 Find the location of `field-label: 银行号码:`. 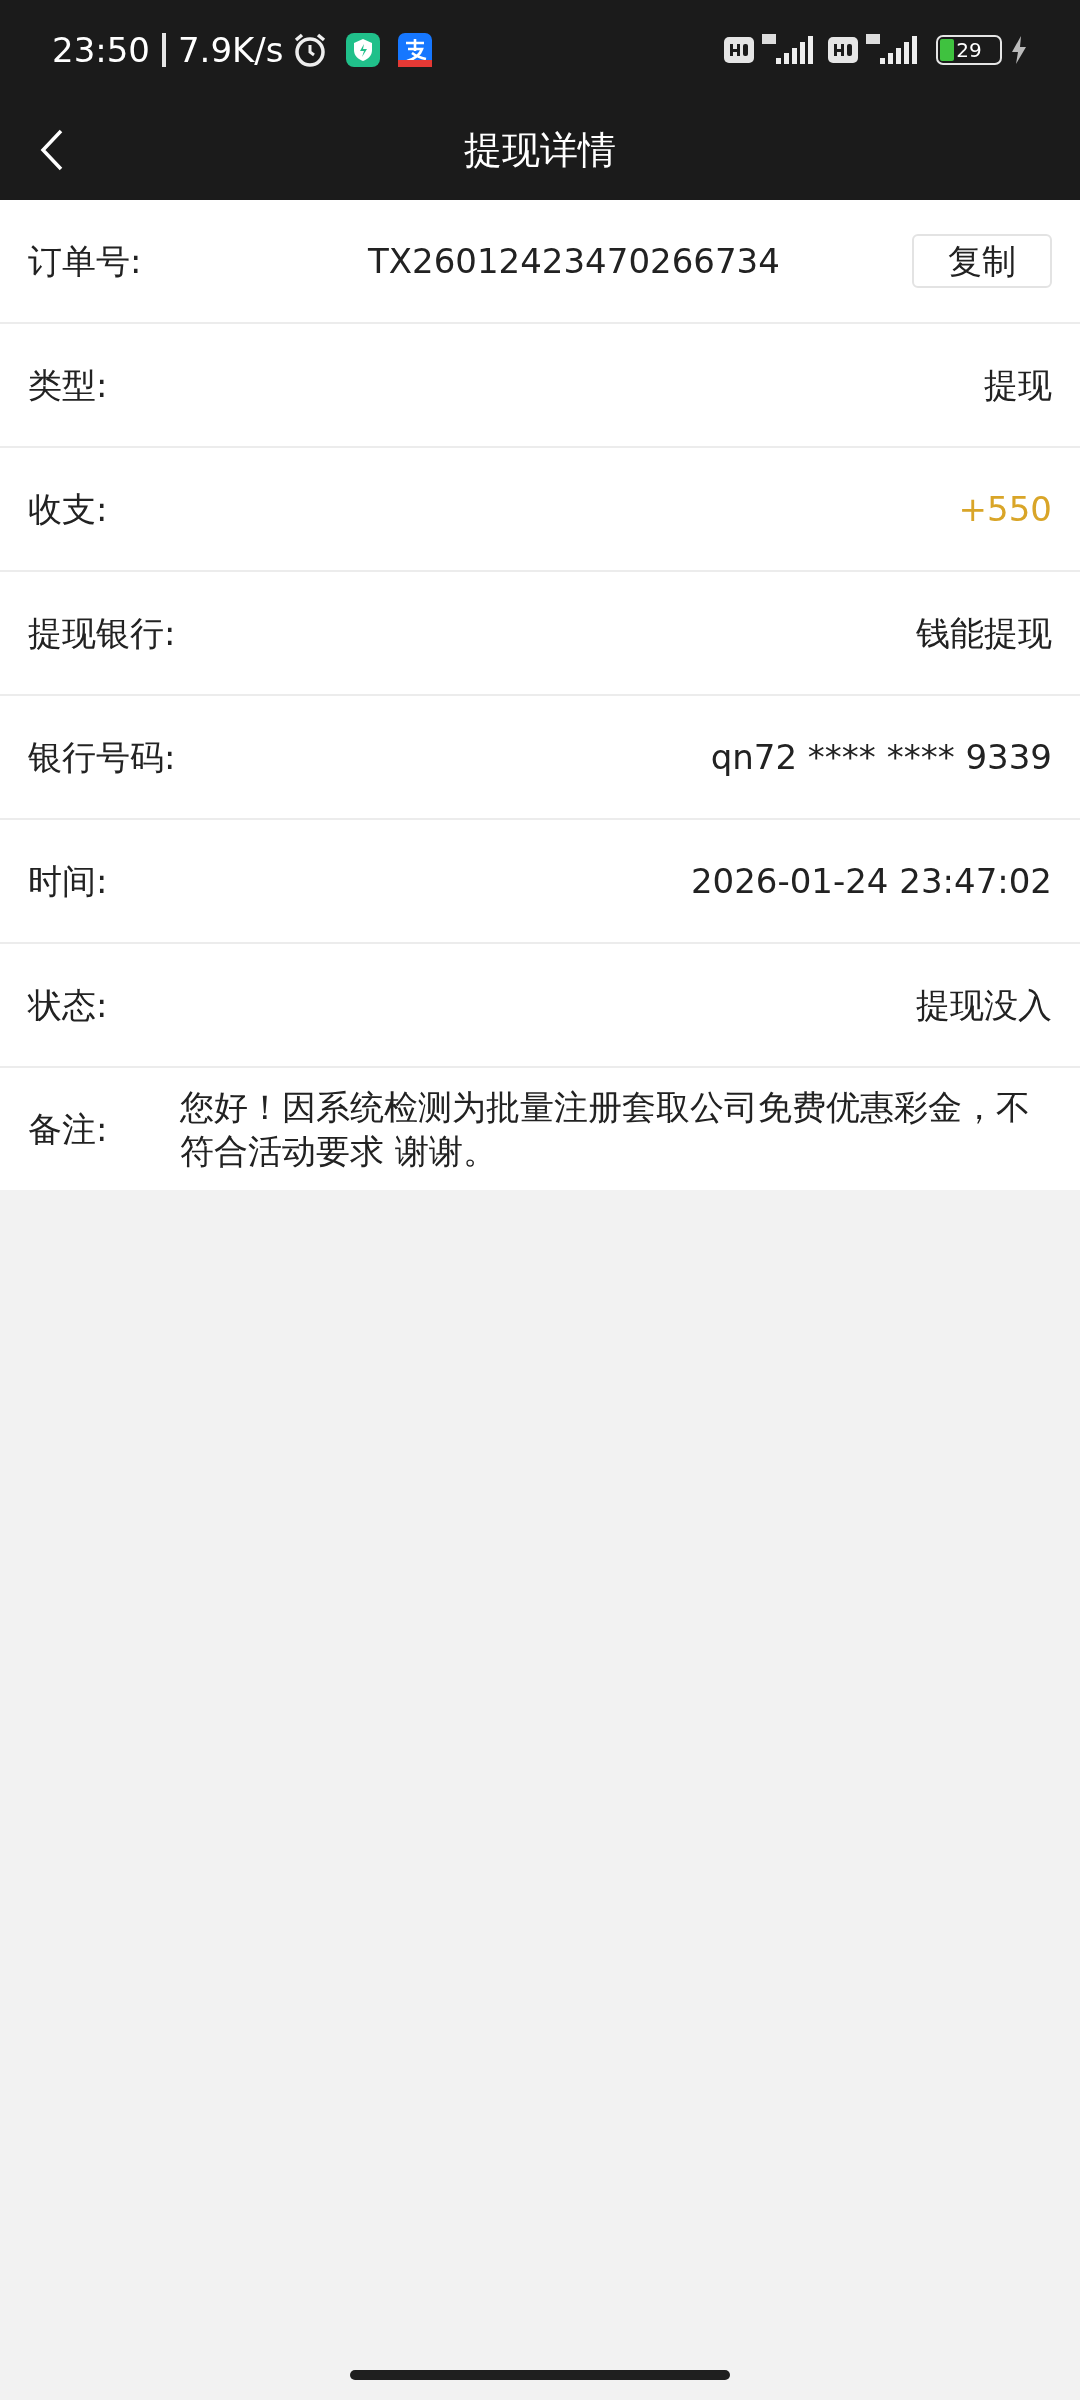

field-label: 银行号码: is located at coordinates (102, 757).